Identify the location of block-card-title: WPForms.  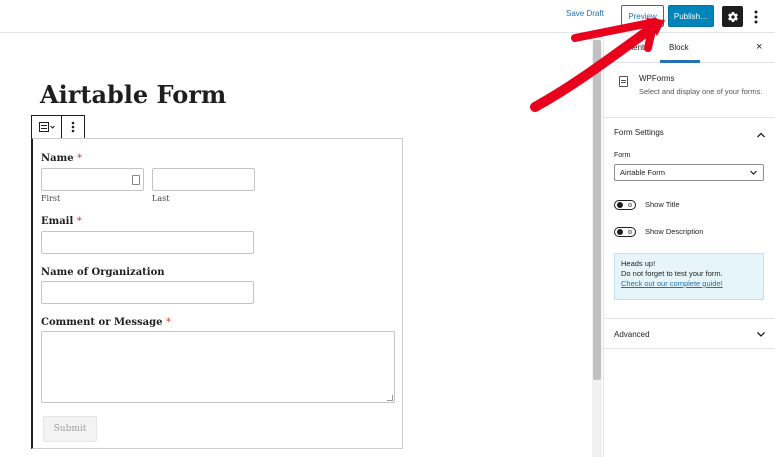
(657, 78).